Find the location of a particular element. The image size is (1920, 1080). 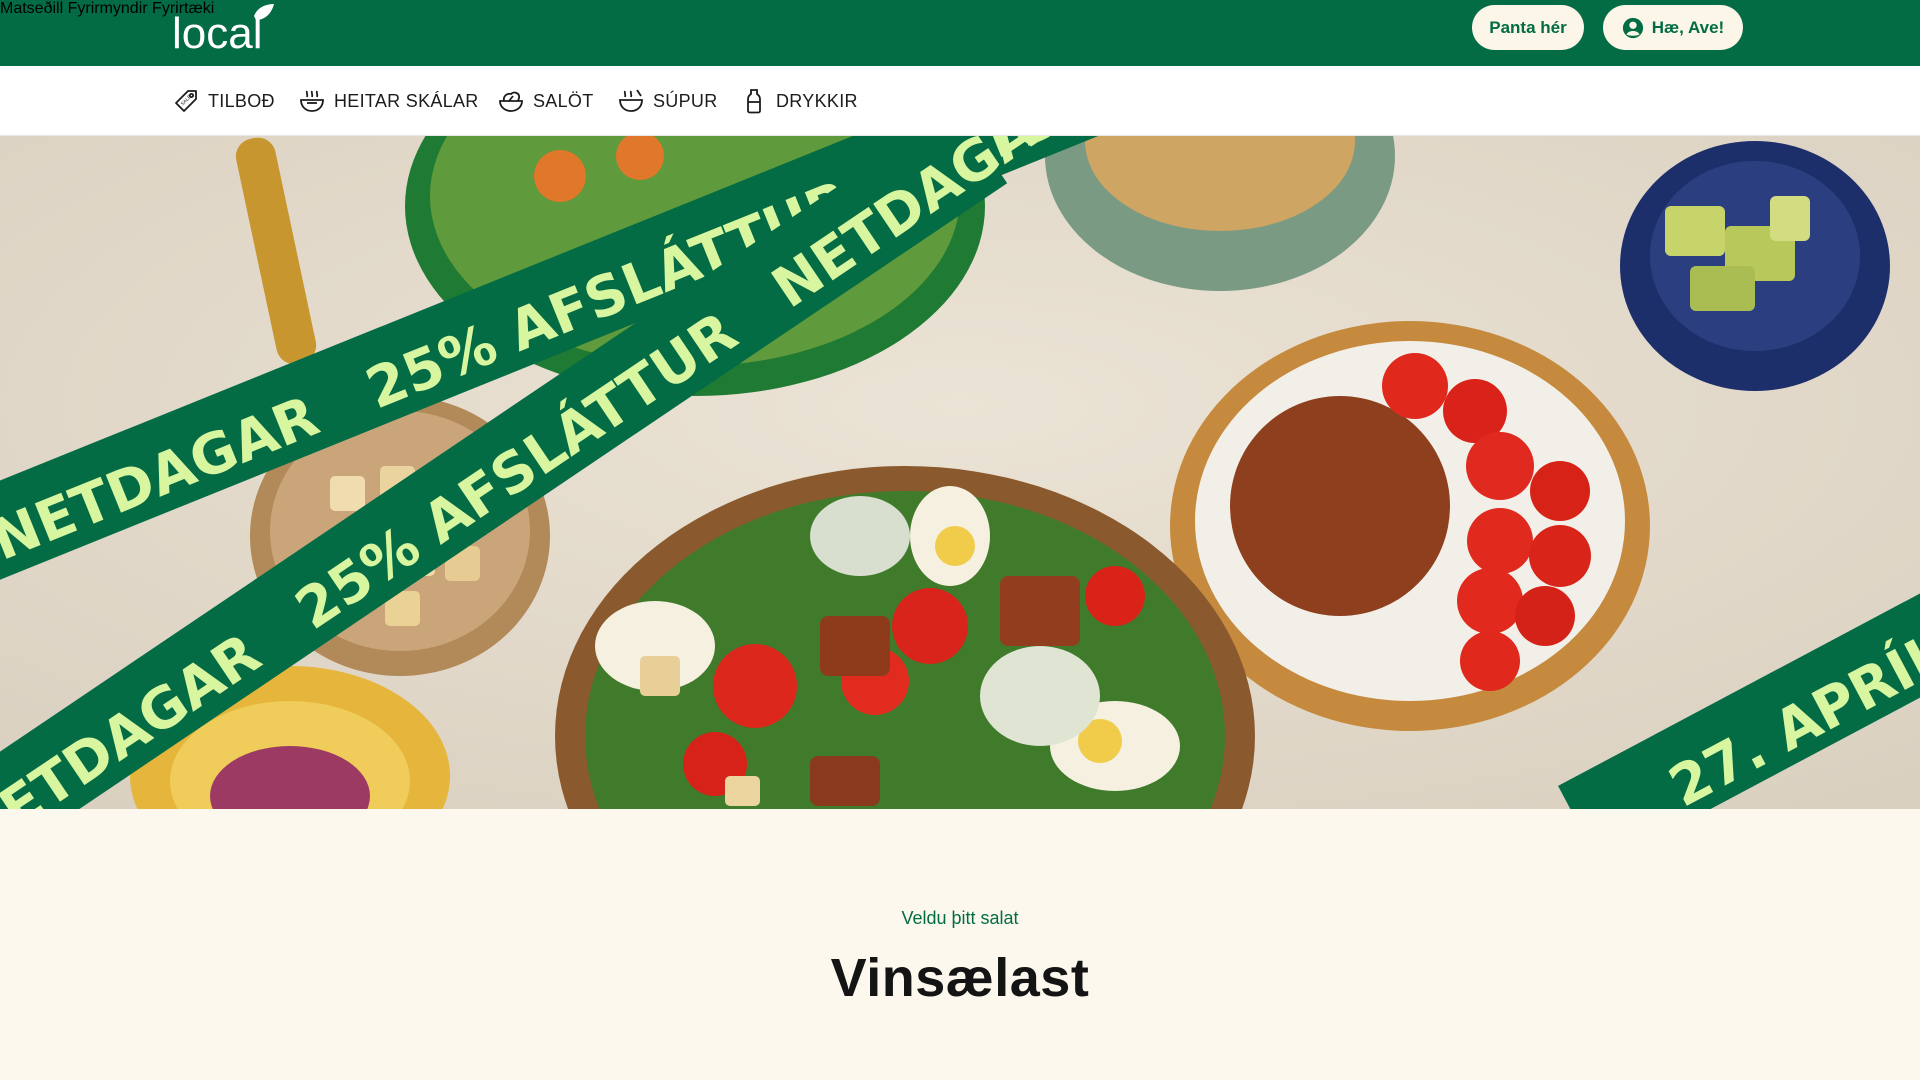

order-button-label: Panta hér is located at coordinates (1528, 27).